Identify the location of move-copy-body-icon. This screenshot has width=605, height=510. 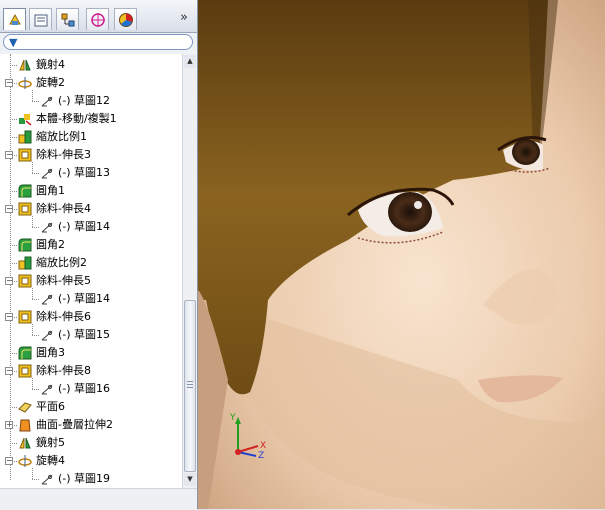
(25, 120).